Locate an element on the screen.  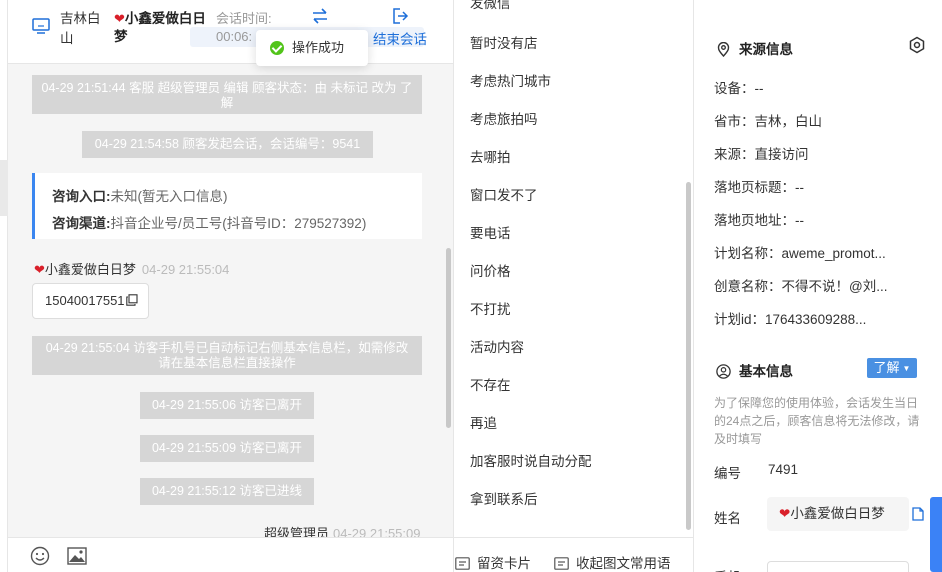
status-dropdown-label: 了解 is located at coordinates (886, 367).